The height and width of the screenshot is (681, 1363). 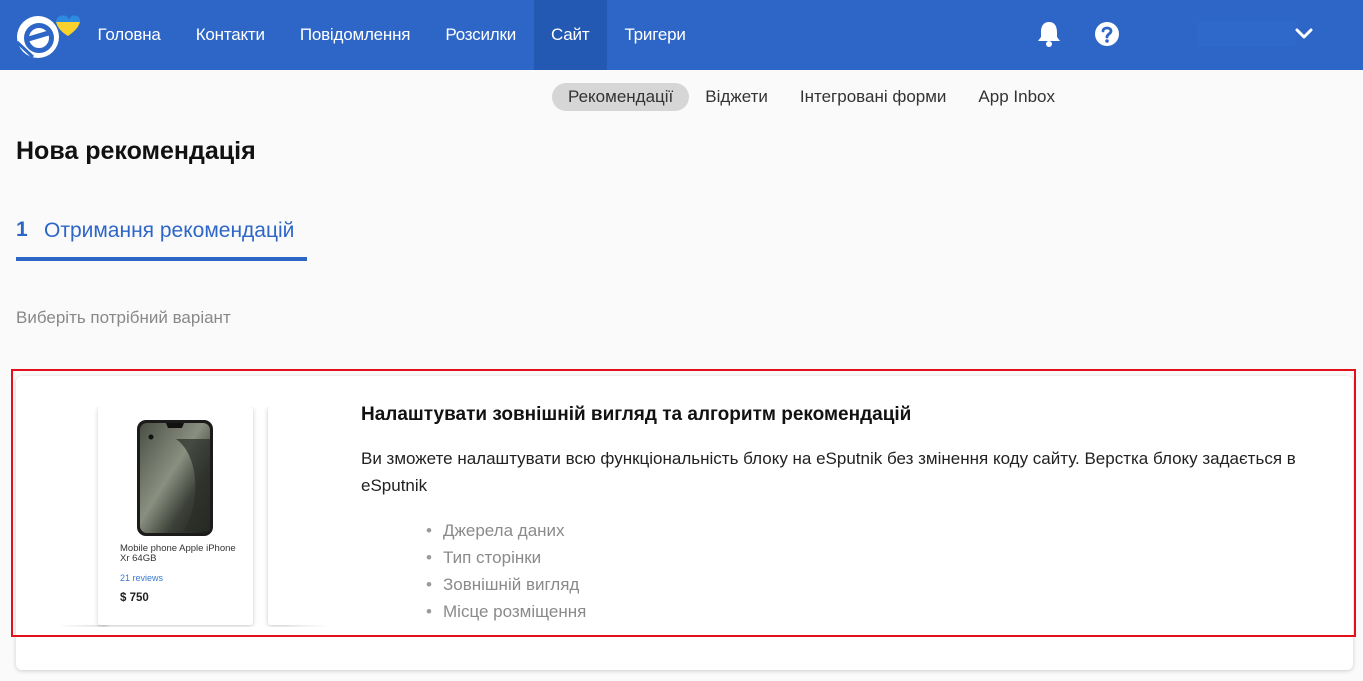 What do you see at coordinates (1016, 97) in the screenshot?
I see `tab-app-inbox: App Inbox` at bounding box center [1016, 97].